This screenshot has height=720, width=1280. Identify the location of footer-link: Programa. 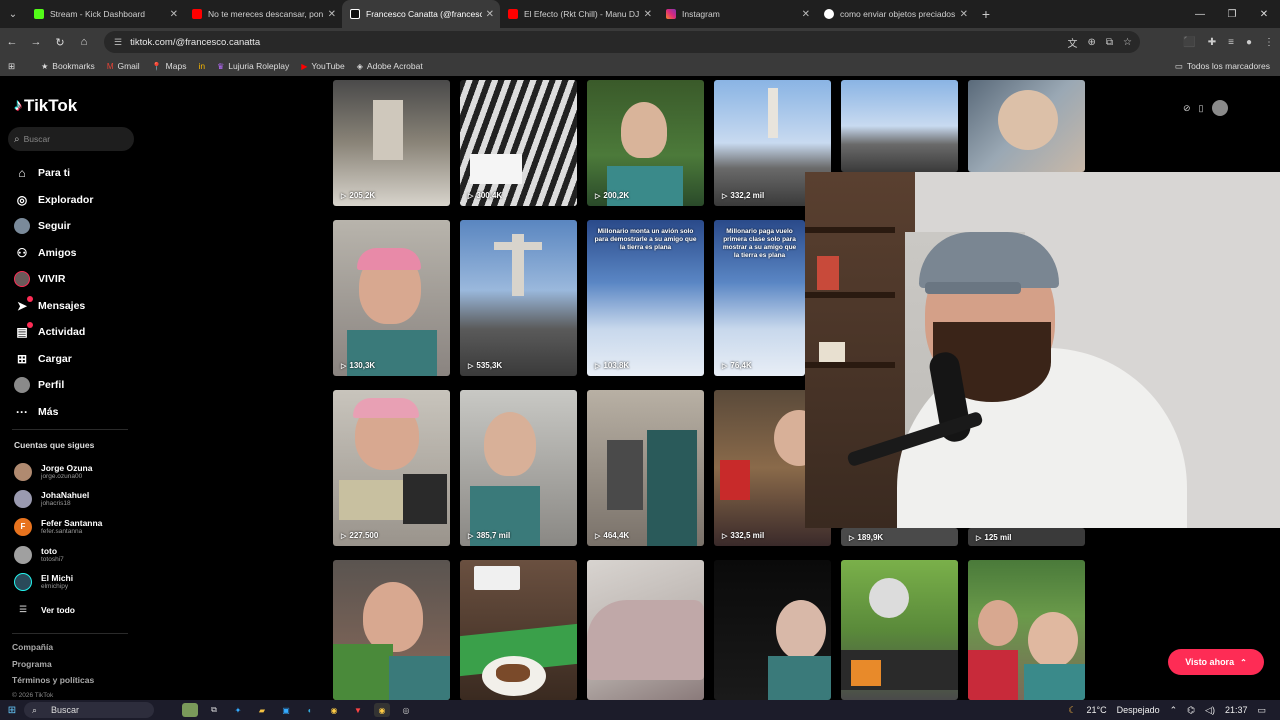
(53, 667).